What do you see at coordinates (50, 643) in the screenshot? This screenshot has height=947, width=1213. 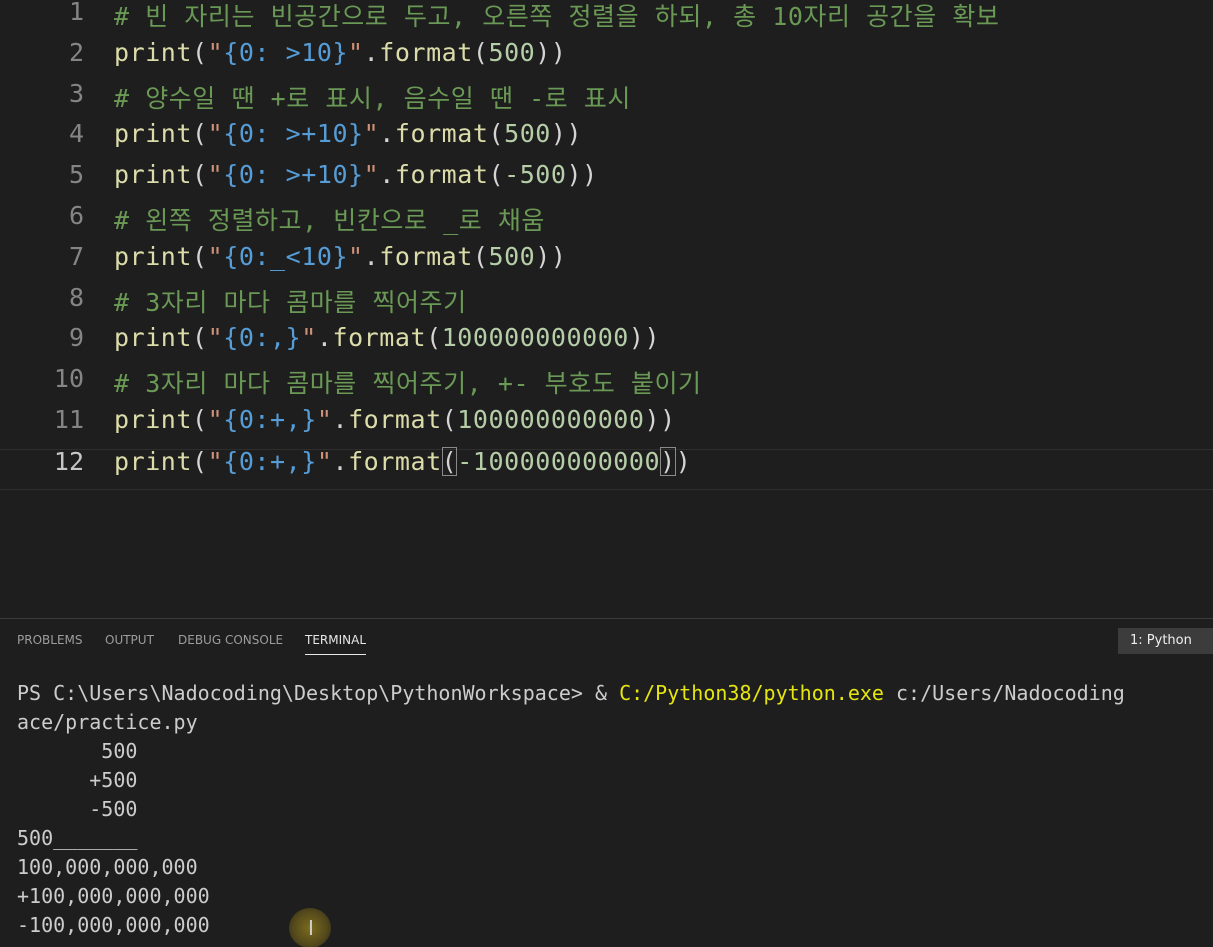 I see `tab-problems: PROBLEMS` at bounding box center [50, 643].